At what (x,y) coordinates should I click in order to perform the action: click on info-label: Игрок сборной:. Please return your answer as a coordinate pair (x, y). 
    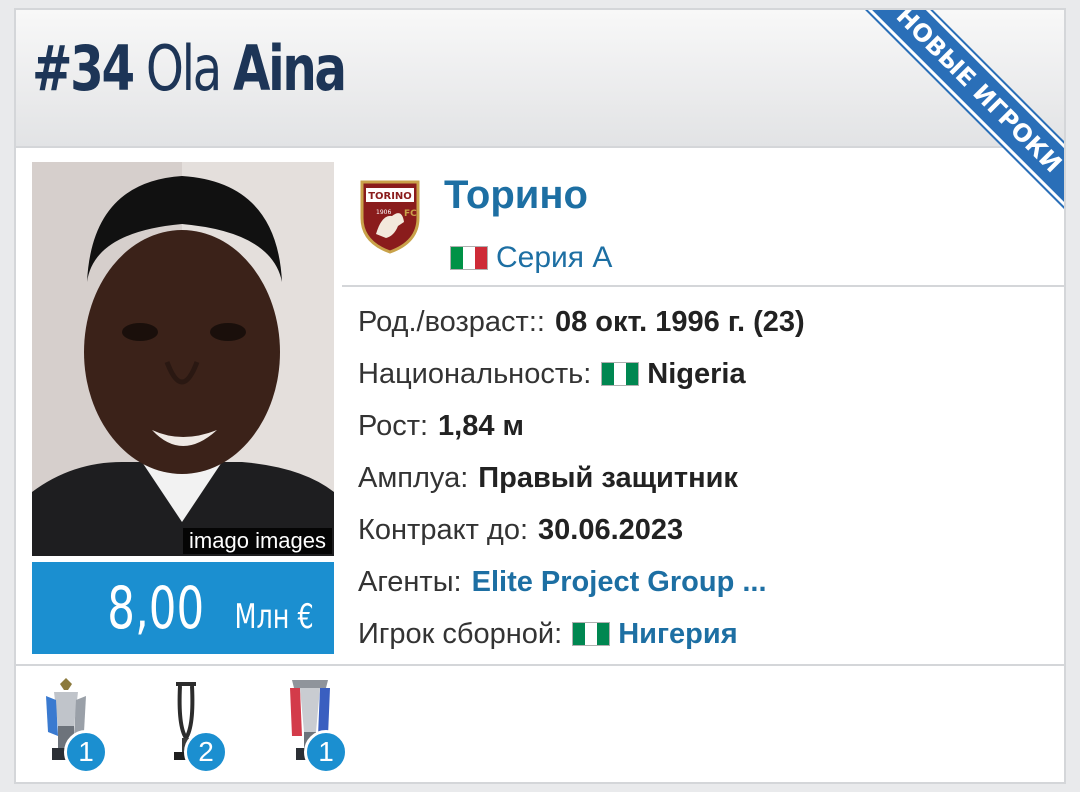
    Looking at the image, I should click on (460, 633).